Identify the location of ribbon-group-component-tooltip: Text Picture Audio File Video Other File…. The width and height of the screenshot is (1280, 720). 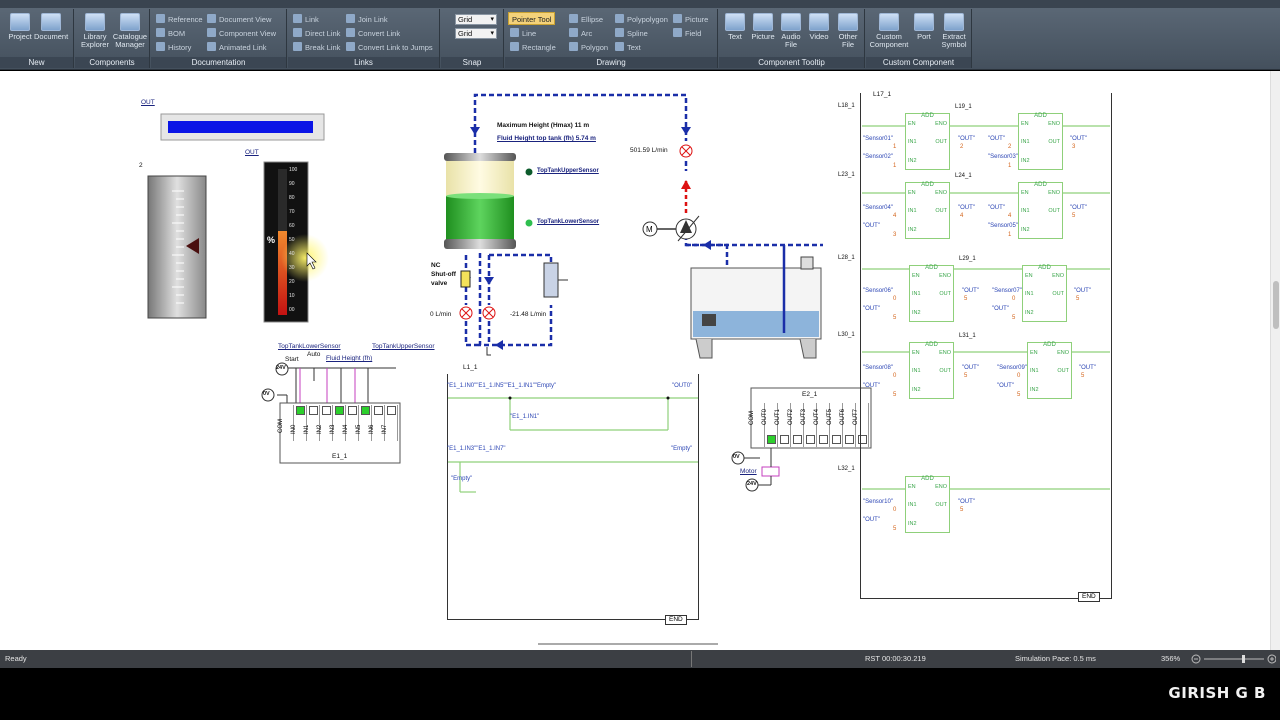
(792, 38).